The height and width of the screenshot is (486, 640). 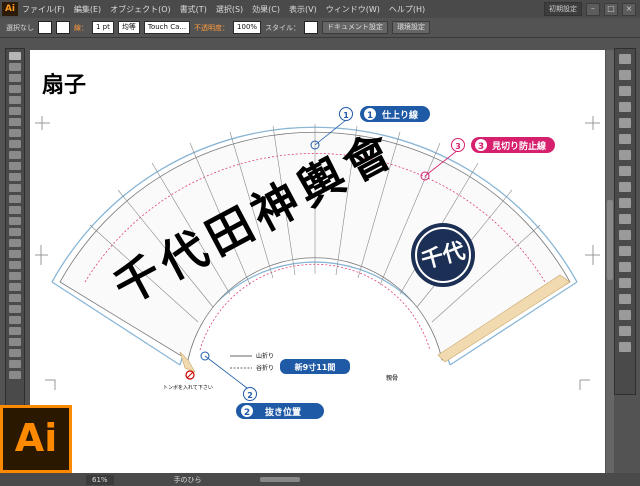 What do you see at coordinates (625, 123) in the screenshot?
I see `symbols-panel-icon` at bounding box center [625, 123].